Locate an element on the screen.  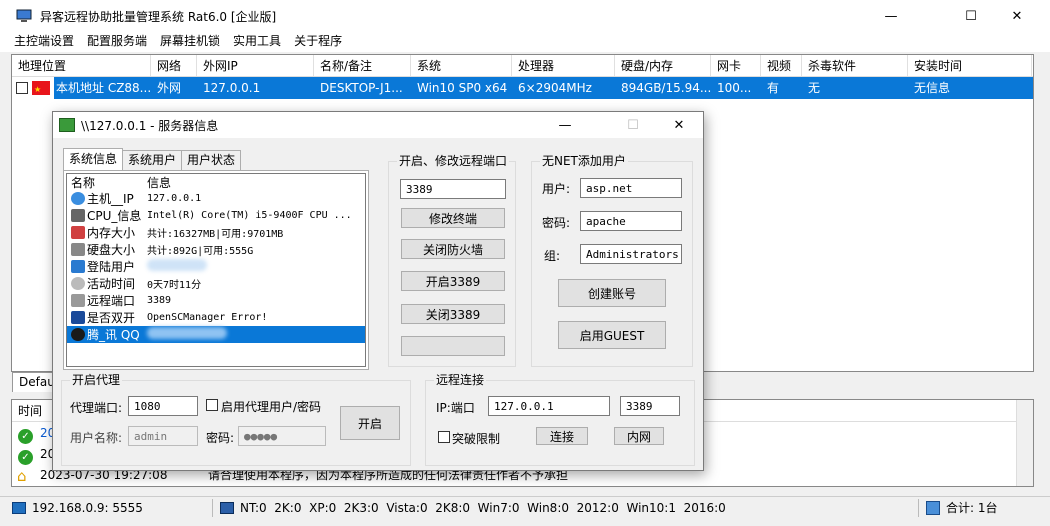
menu-about: 关于程序 is located at coordinates (318, 42).